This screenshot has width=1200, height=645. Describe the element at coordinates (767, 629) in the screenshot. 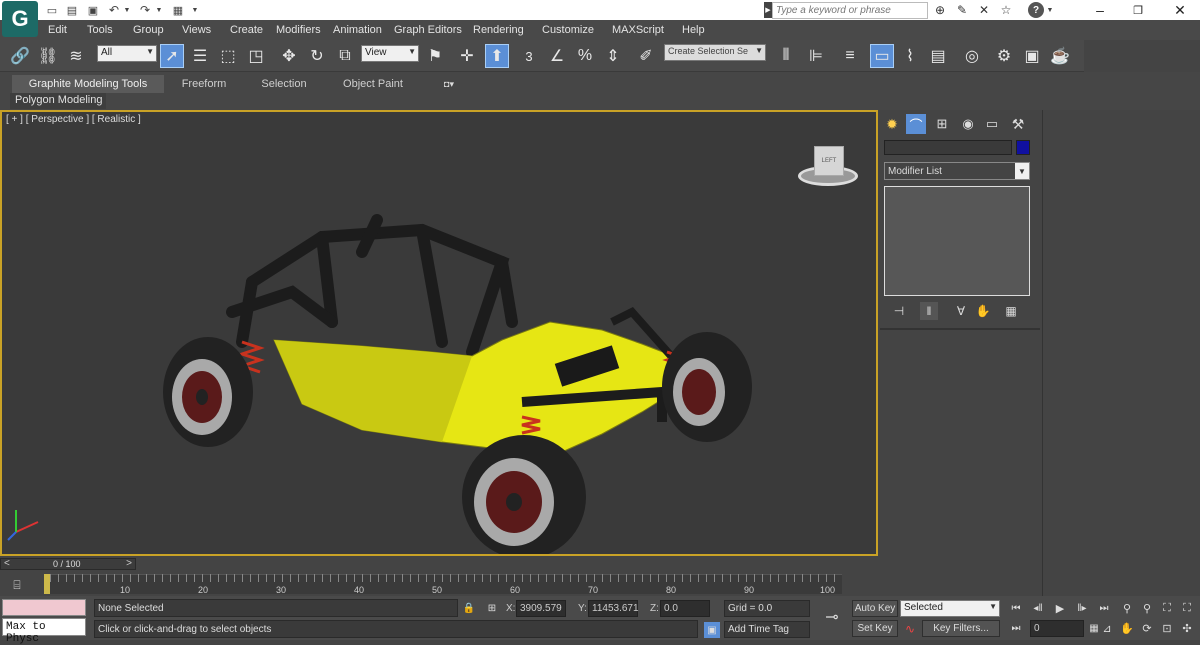

I see `add-time-tag-field: Add Time Tag` at that location.